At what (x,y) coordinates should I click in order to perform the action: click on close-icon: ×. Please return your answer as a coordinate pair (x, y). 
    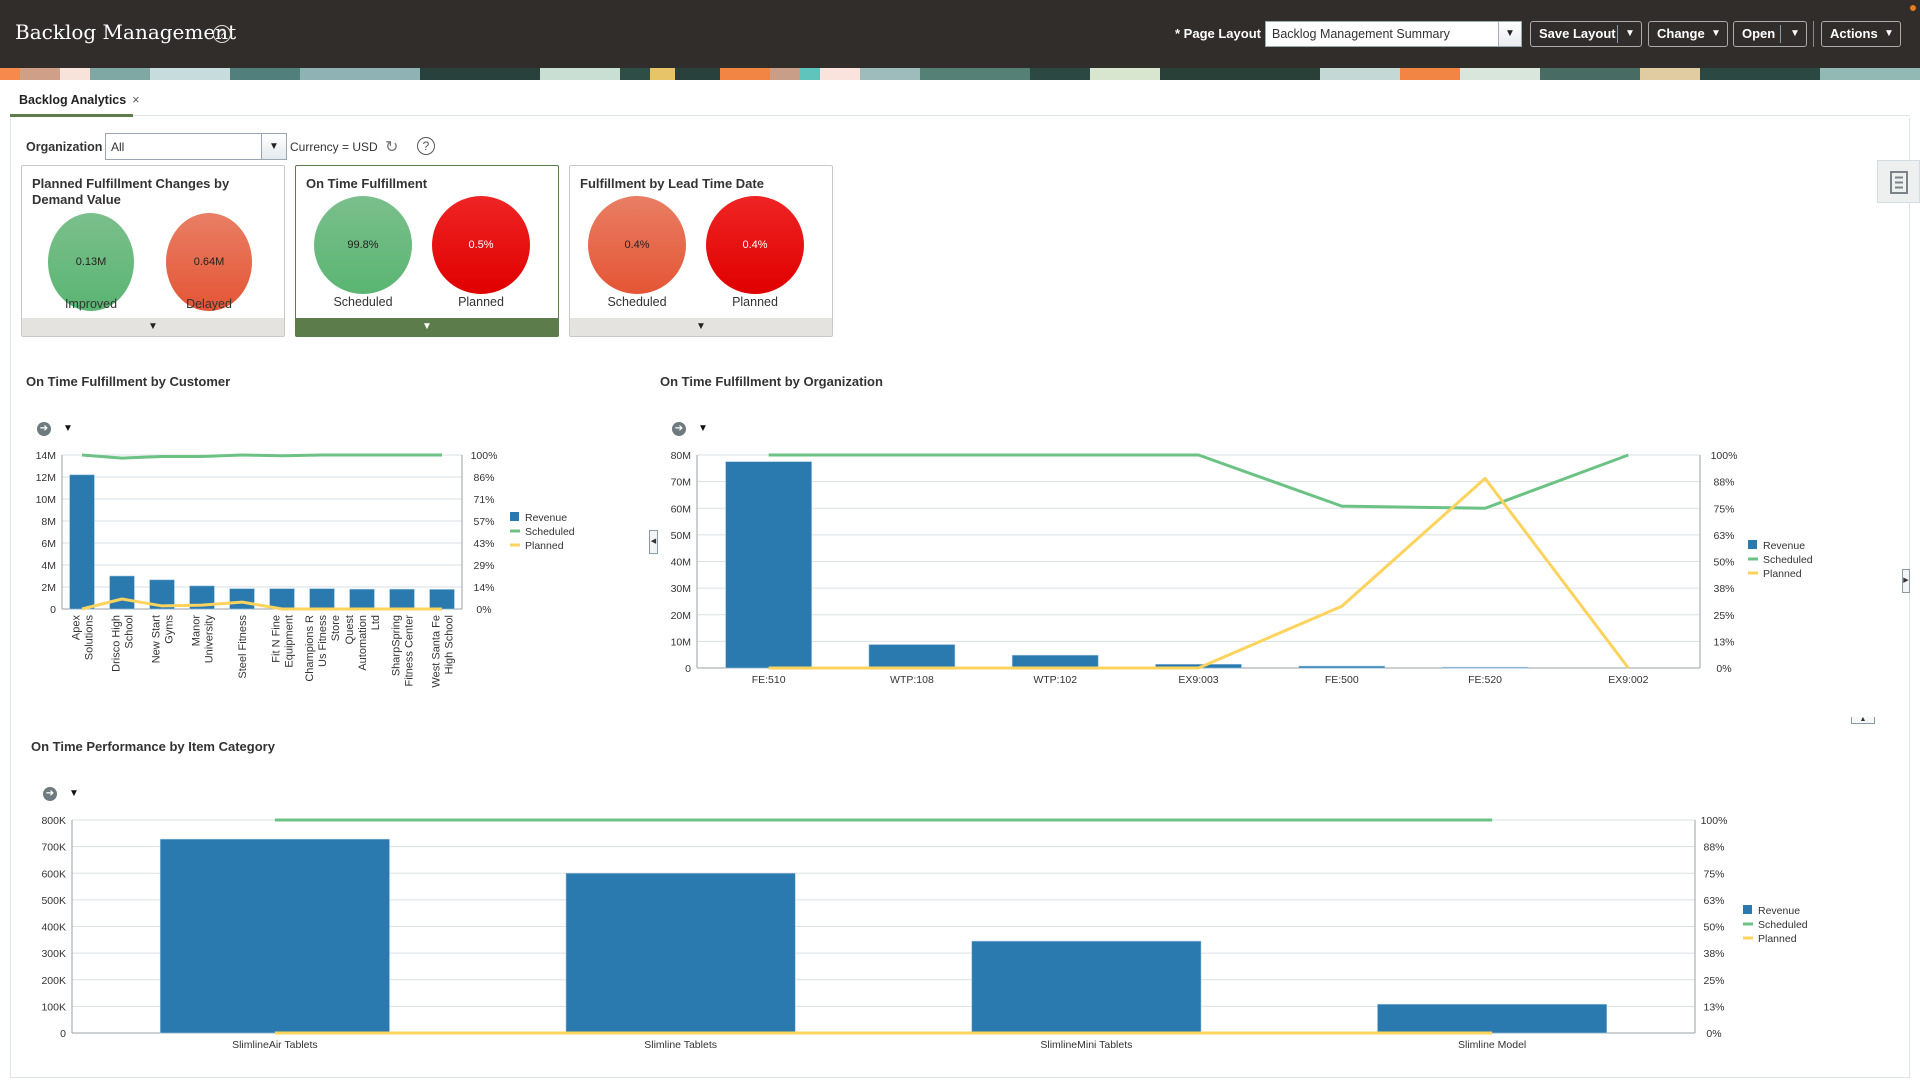
    Looking at the image, I should click on (135, 100).